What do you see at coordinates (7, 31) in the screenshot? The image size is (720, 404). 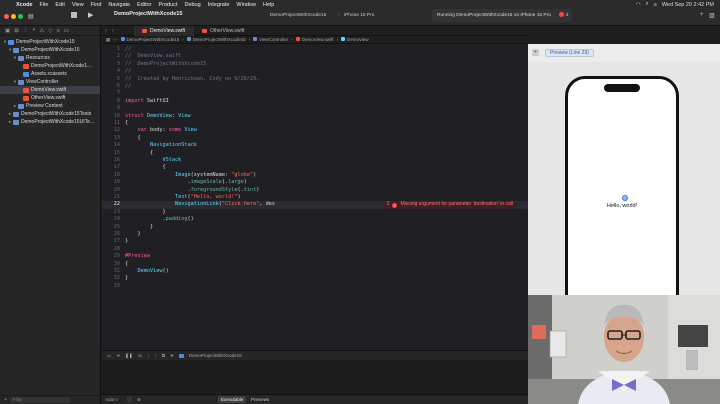 I see `folder-nav-icon: ▣` at bounding box center [7, 31].